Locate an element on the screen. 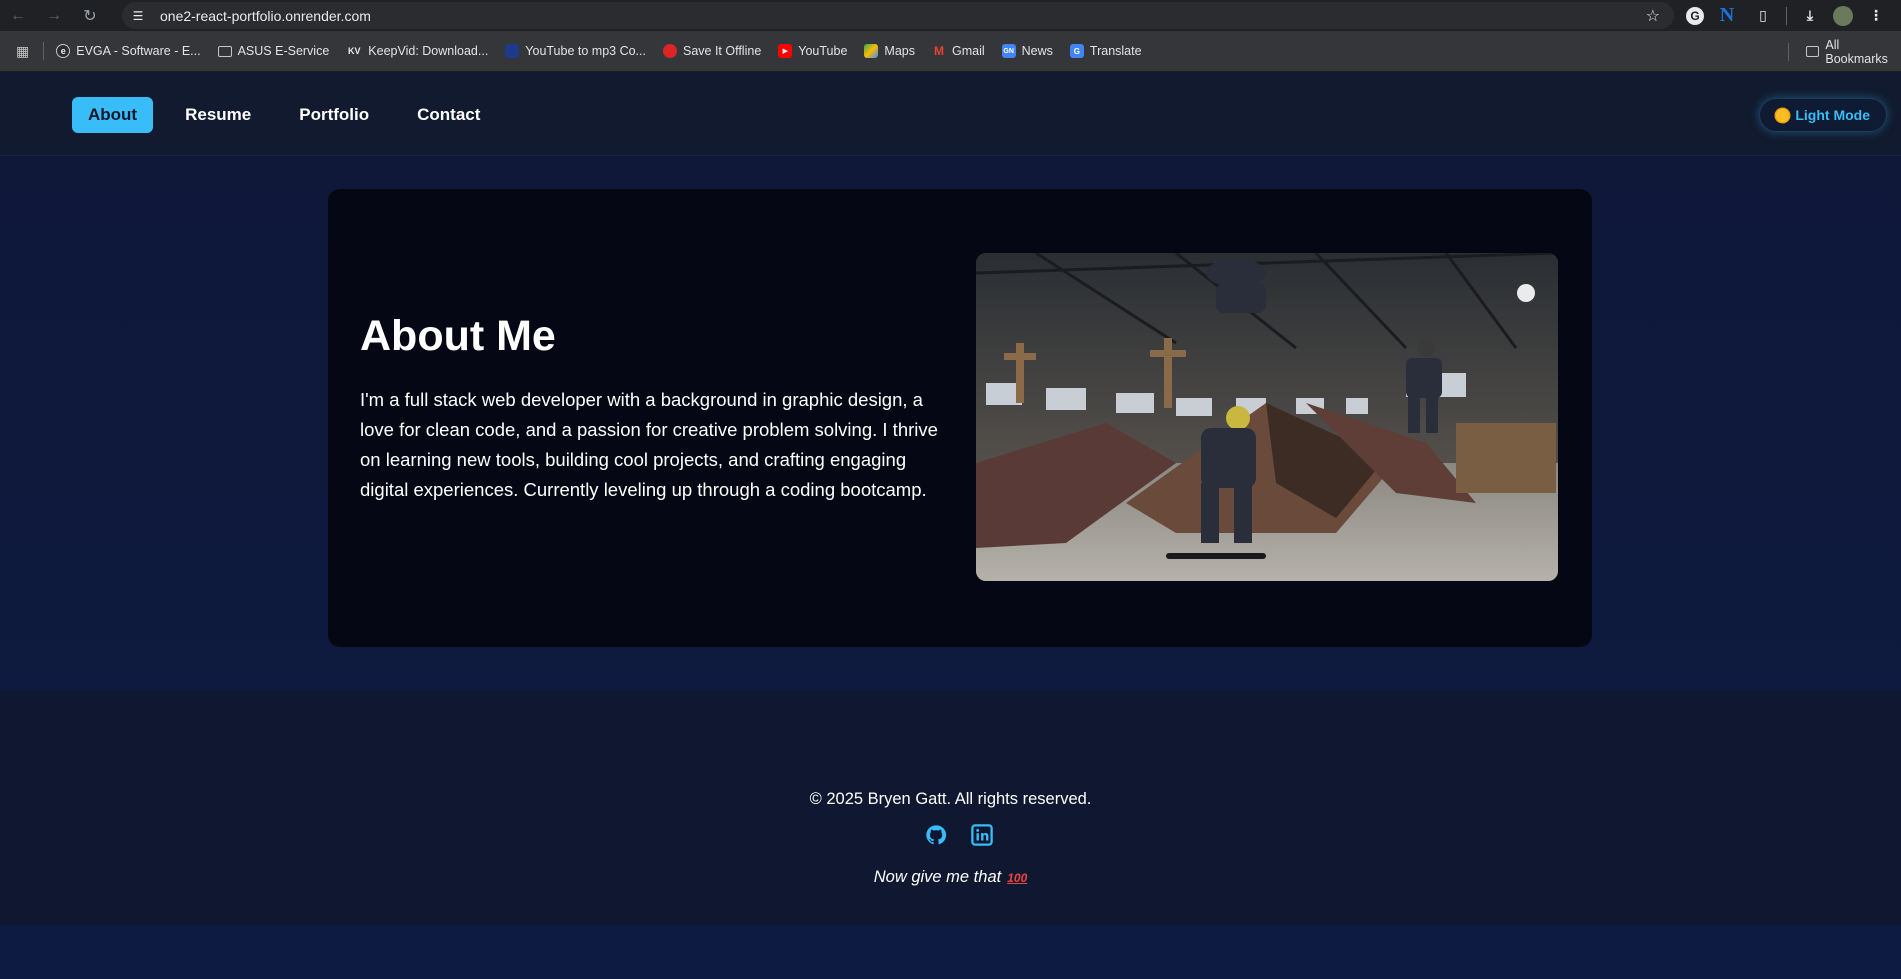  bookmark-label: Save It Offline is located at coordinates (722, 51).